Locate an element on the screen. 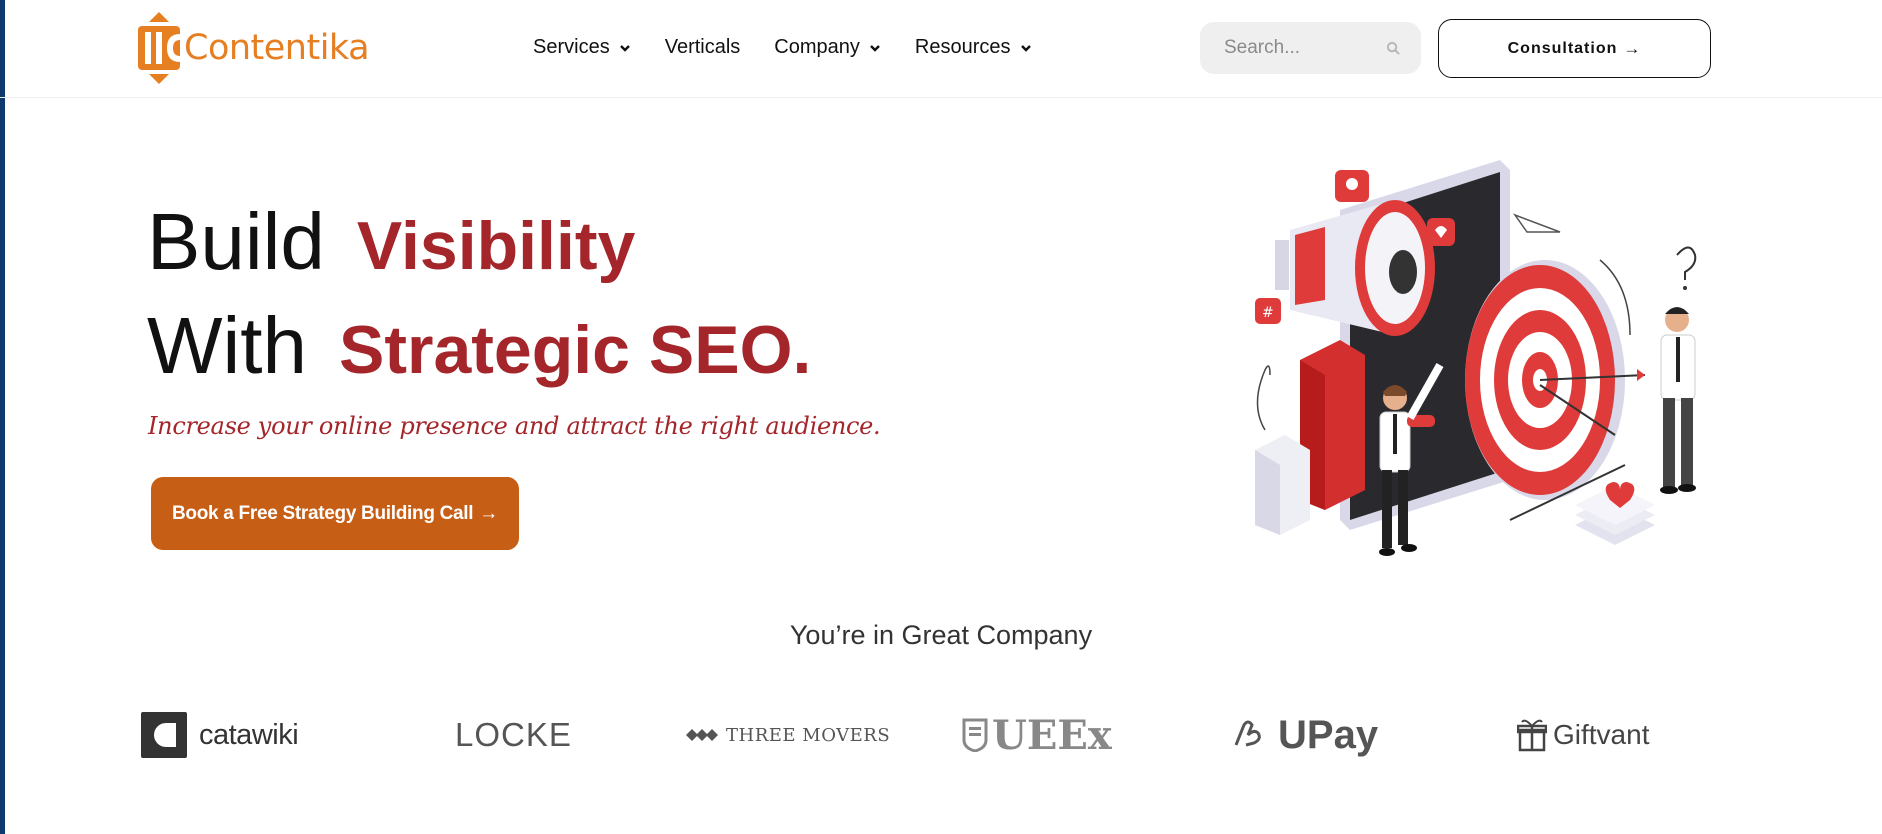 The width and height of the screenshot is (1882, 834). nav-services: Services is located at coordinates (582, 47).